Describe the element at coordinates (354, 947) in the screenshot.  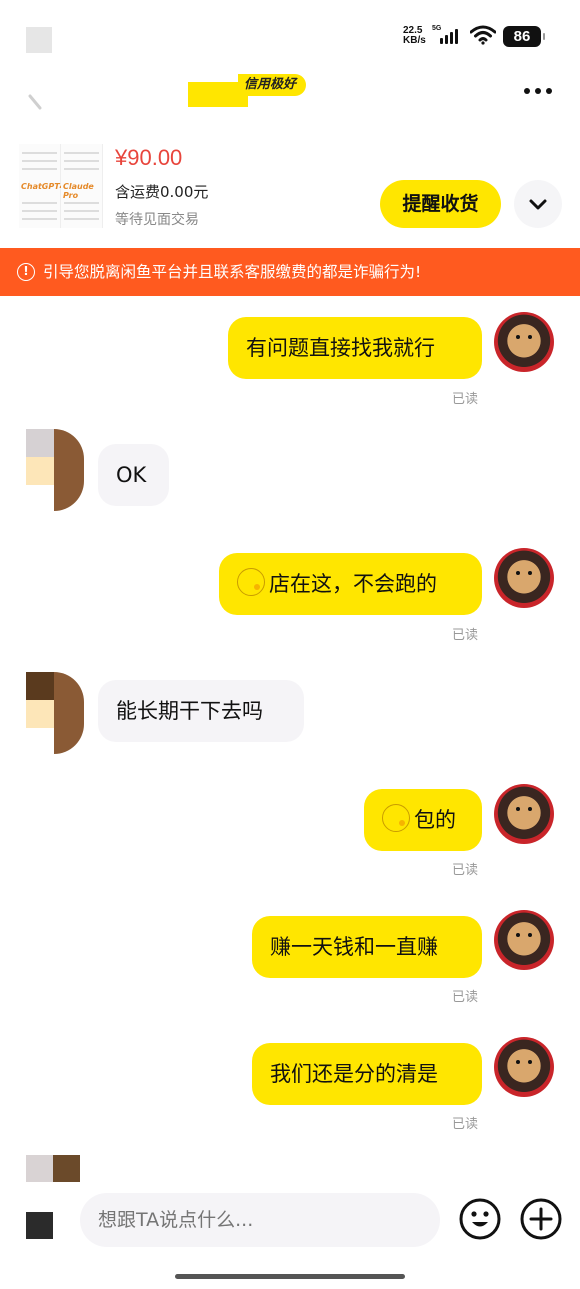
I see `message-text: 赚一天钱和一直赚` at that location.